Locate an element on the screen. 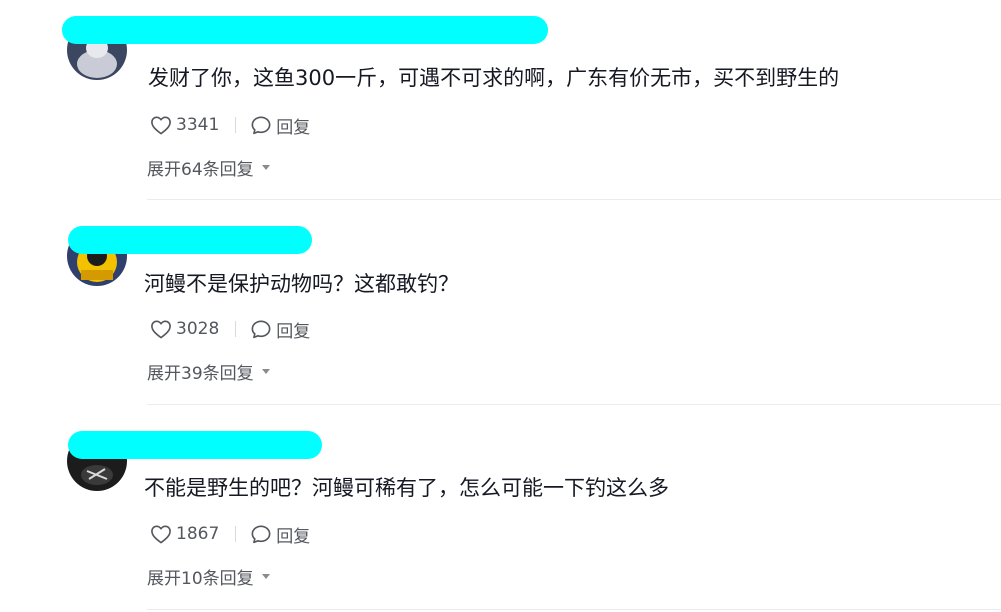 Image resolution: width=1001 pixels, height=612 pixels. like-count: 1867 is located at coordinates (198, 534).